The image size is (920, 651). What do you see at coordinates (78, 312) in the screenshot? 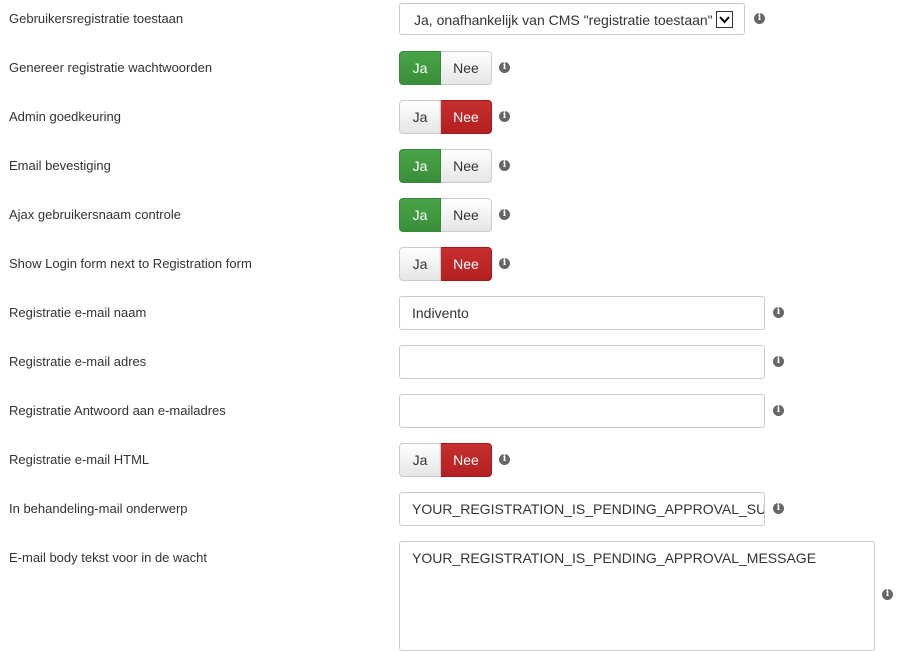
I see `field-label: Registratie e-mail naam` at bounding box center [78, 312].